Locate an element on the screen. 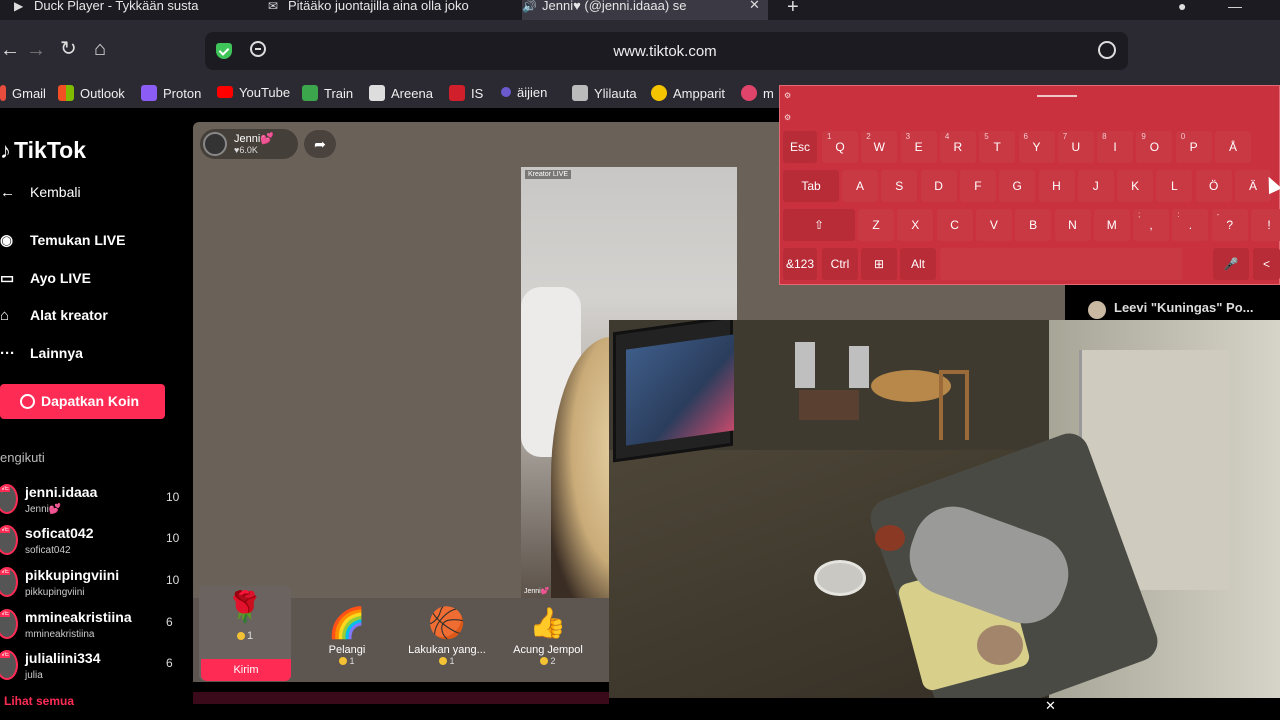  key-h: H is located at coordinates (1056, 186).